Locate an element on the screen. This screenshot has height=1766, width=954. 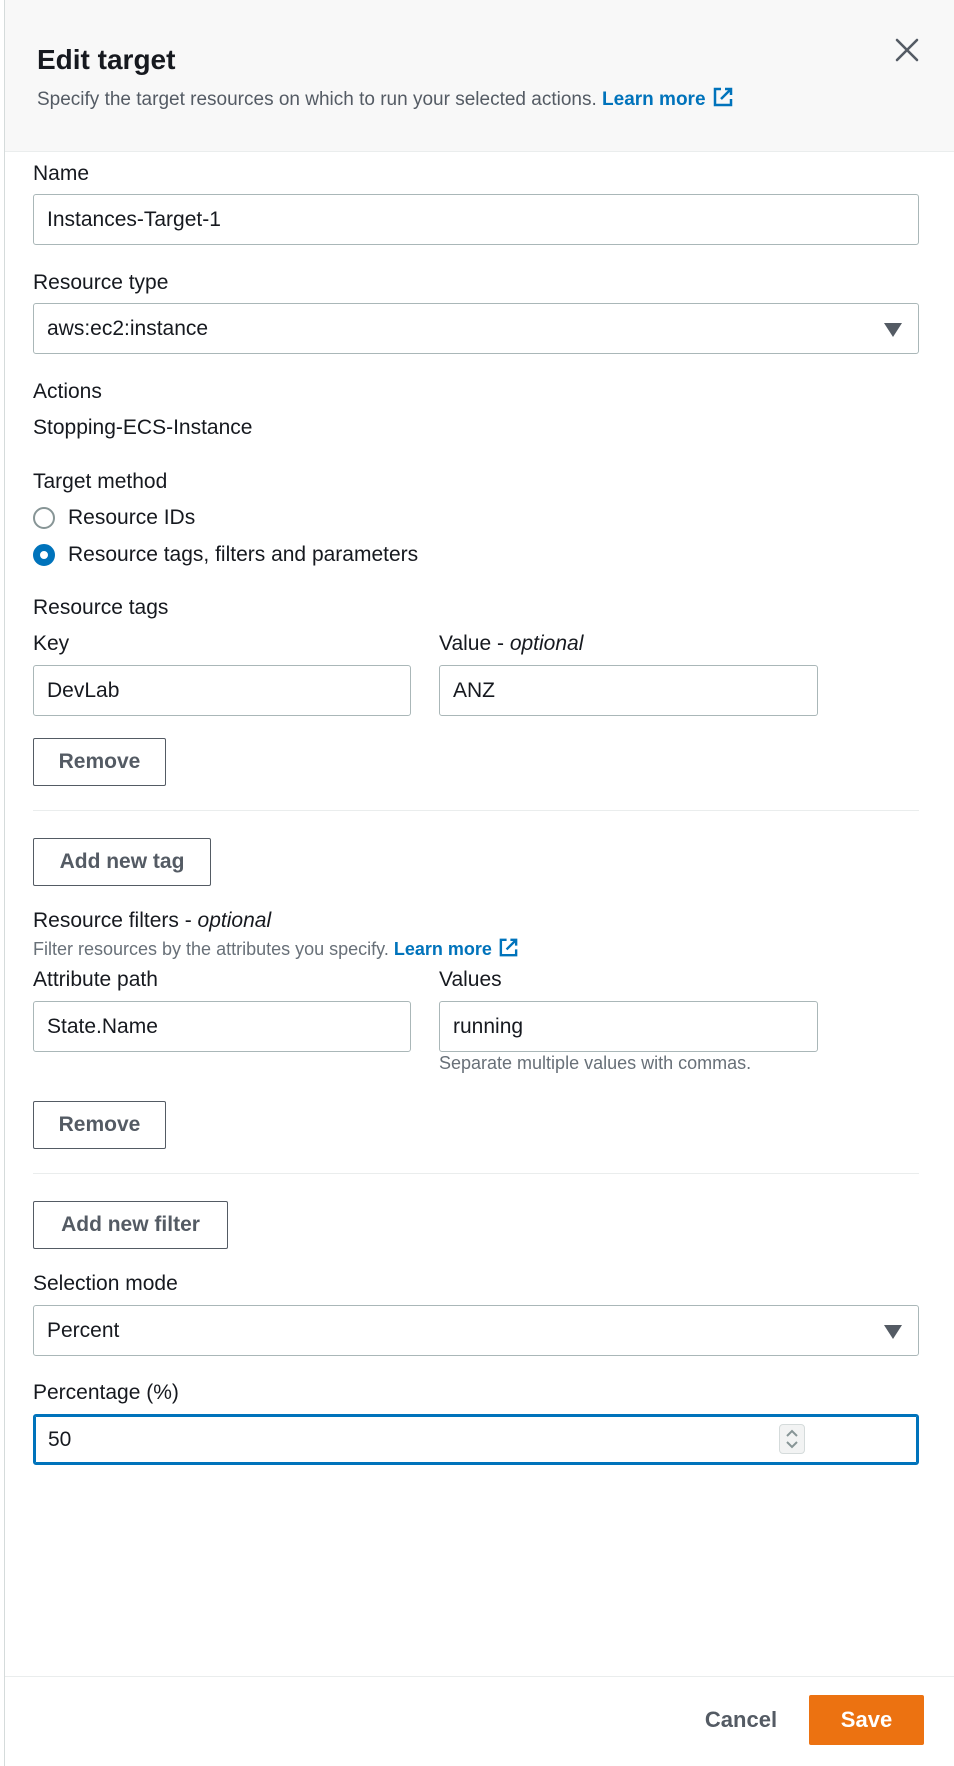
name-input is located at coordinates (476, 219).